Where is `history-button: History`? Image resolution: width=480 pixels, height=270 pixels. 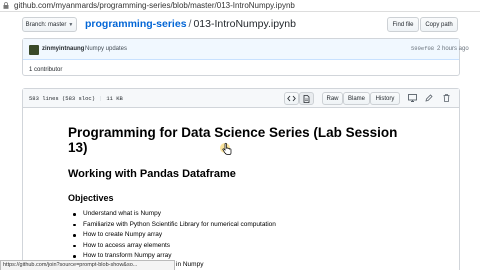
history-button: History is located at coordinates (385, 98).